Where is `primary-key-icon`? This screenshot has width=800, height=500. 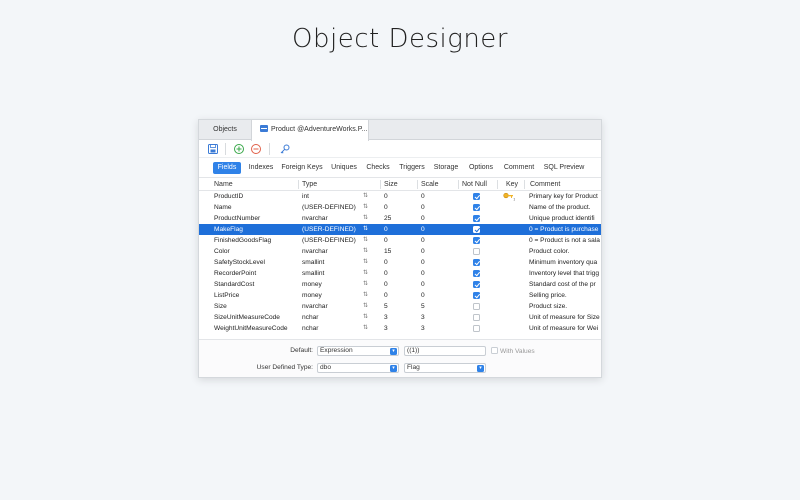
primary-key-icon is located at coordinates (285, 149).